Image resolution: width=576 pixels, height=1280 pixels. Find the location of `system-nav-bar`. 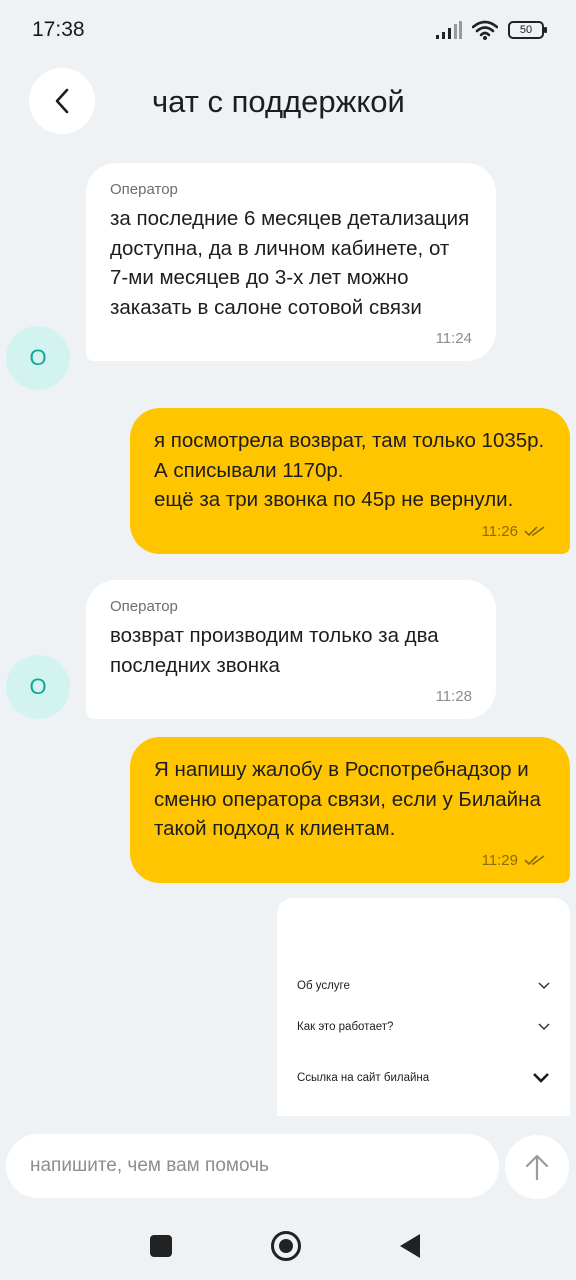

system-nav-bar is located at coordinates (288, 1242).